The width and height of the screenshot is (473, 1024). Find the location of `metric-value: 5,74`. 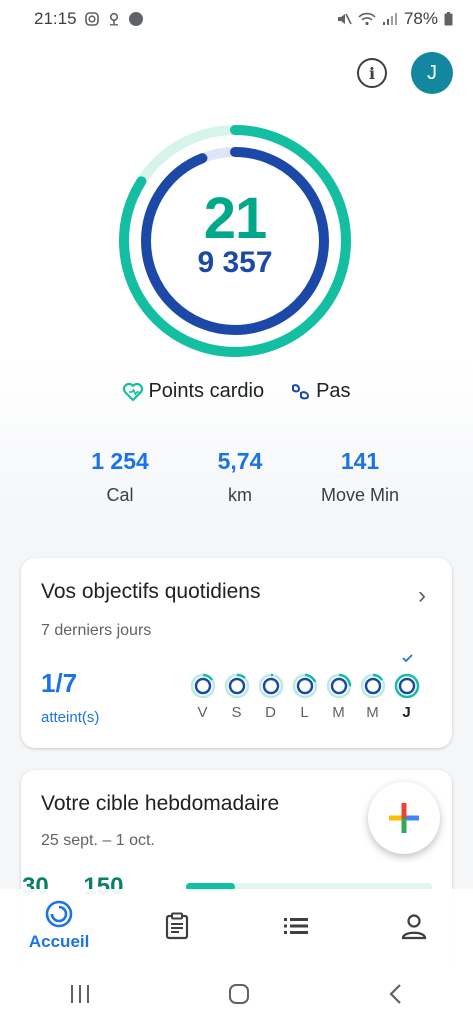

metric-value: 5,74 is located at coordinates (240, 461).